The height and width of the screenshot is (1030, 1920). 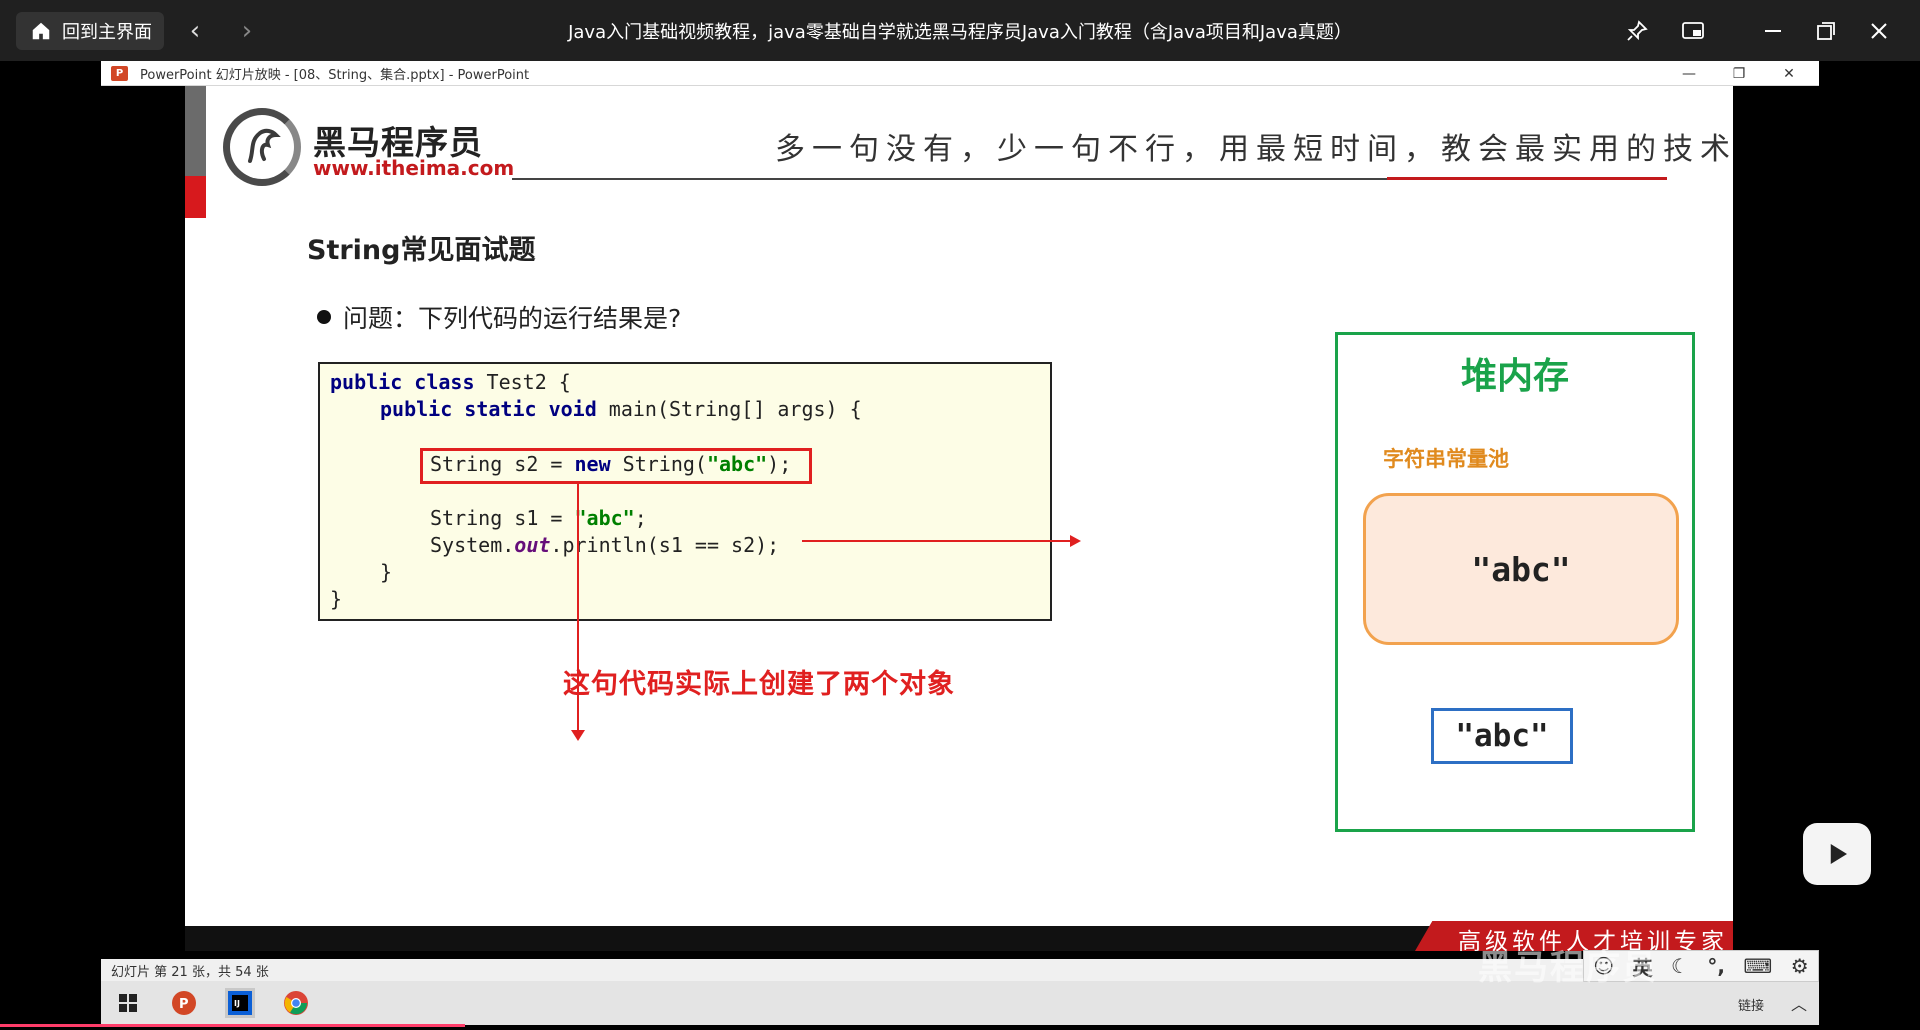 What do you see at coordinates (578, 735) in the screenshot?
I see `annotation-arrow-head` at bounding box center [578, 735].